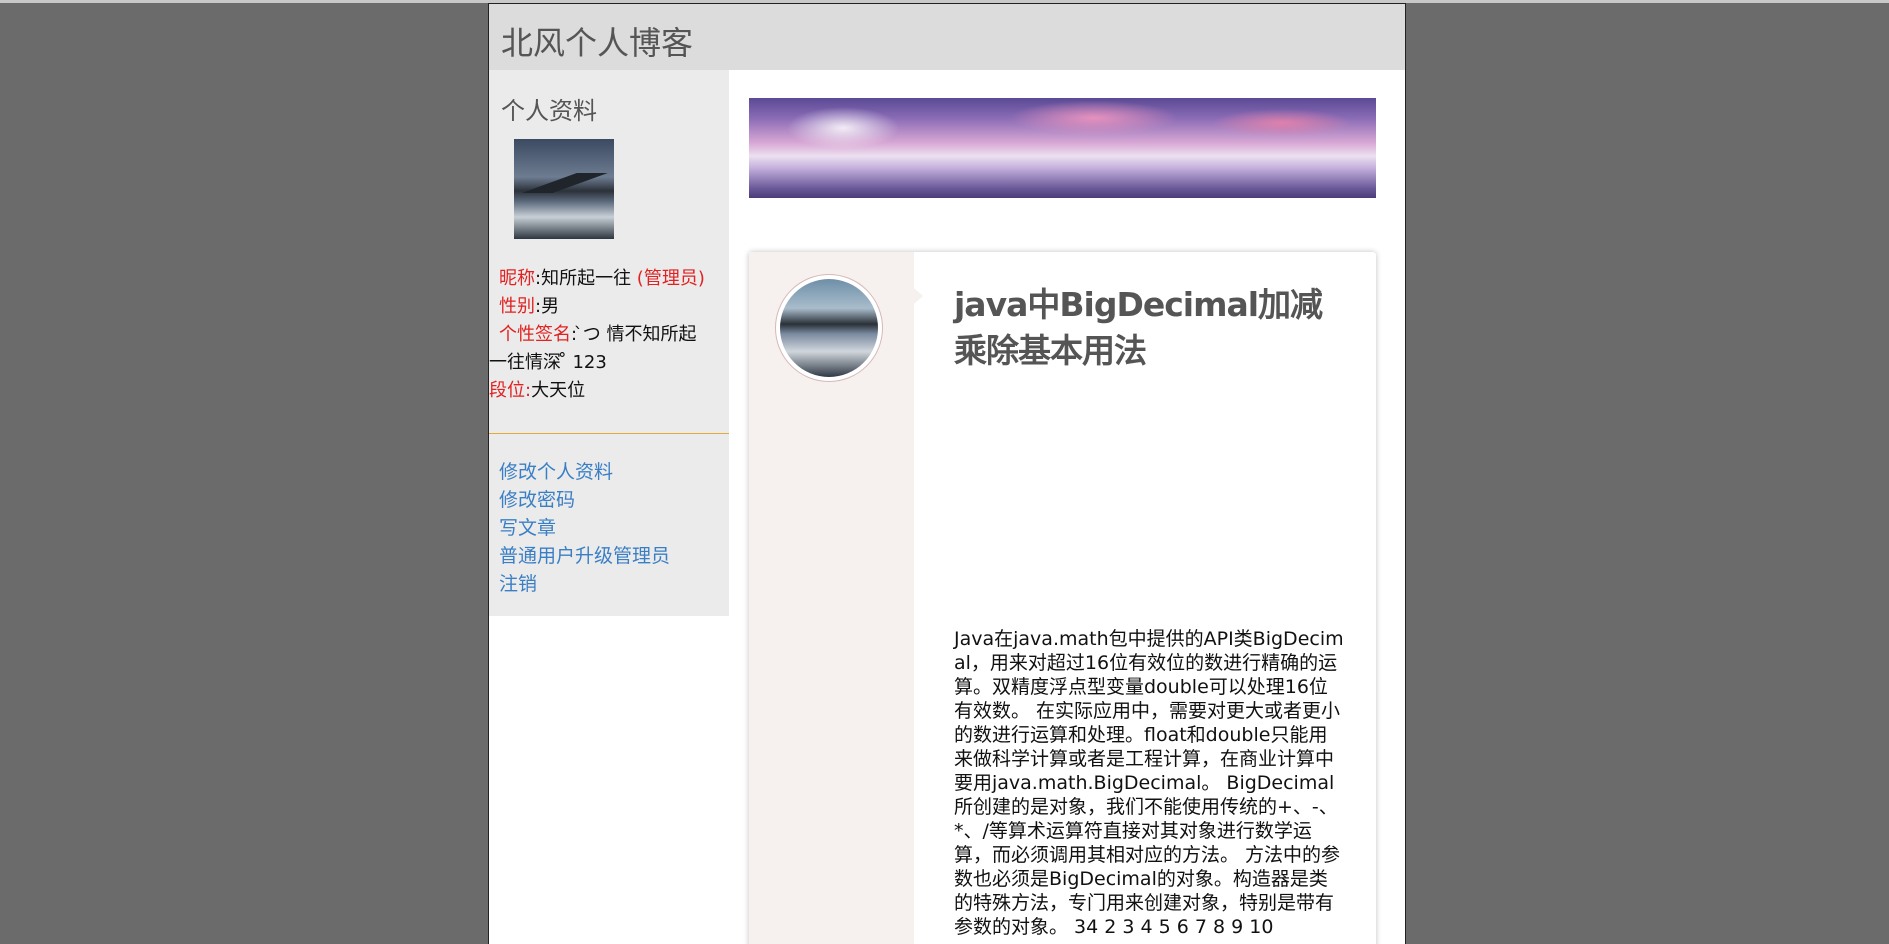 The width and height of the screenshot is (1889, 944). What do you see at coordinates (634, 334) in the screenshot?
I see `signature-value: : ̀つ 情不知所起` at bounding box center [634, 334].